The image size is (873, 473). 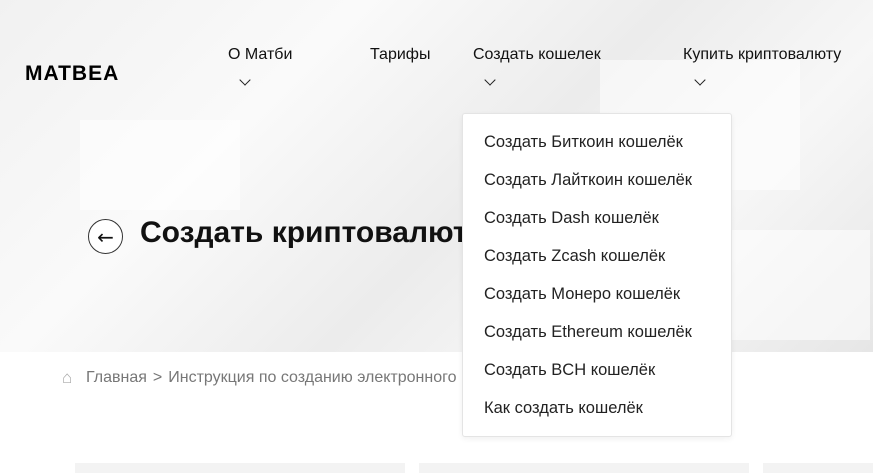 What do you see at coordinates (597, 301) in the screenshot?
I see `menu-item-monero: Создать Монеро кошелёк` at bounding box center [597, 301].